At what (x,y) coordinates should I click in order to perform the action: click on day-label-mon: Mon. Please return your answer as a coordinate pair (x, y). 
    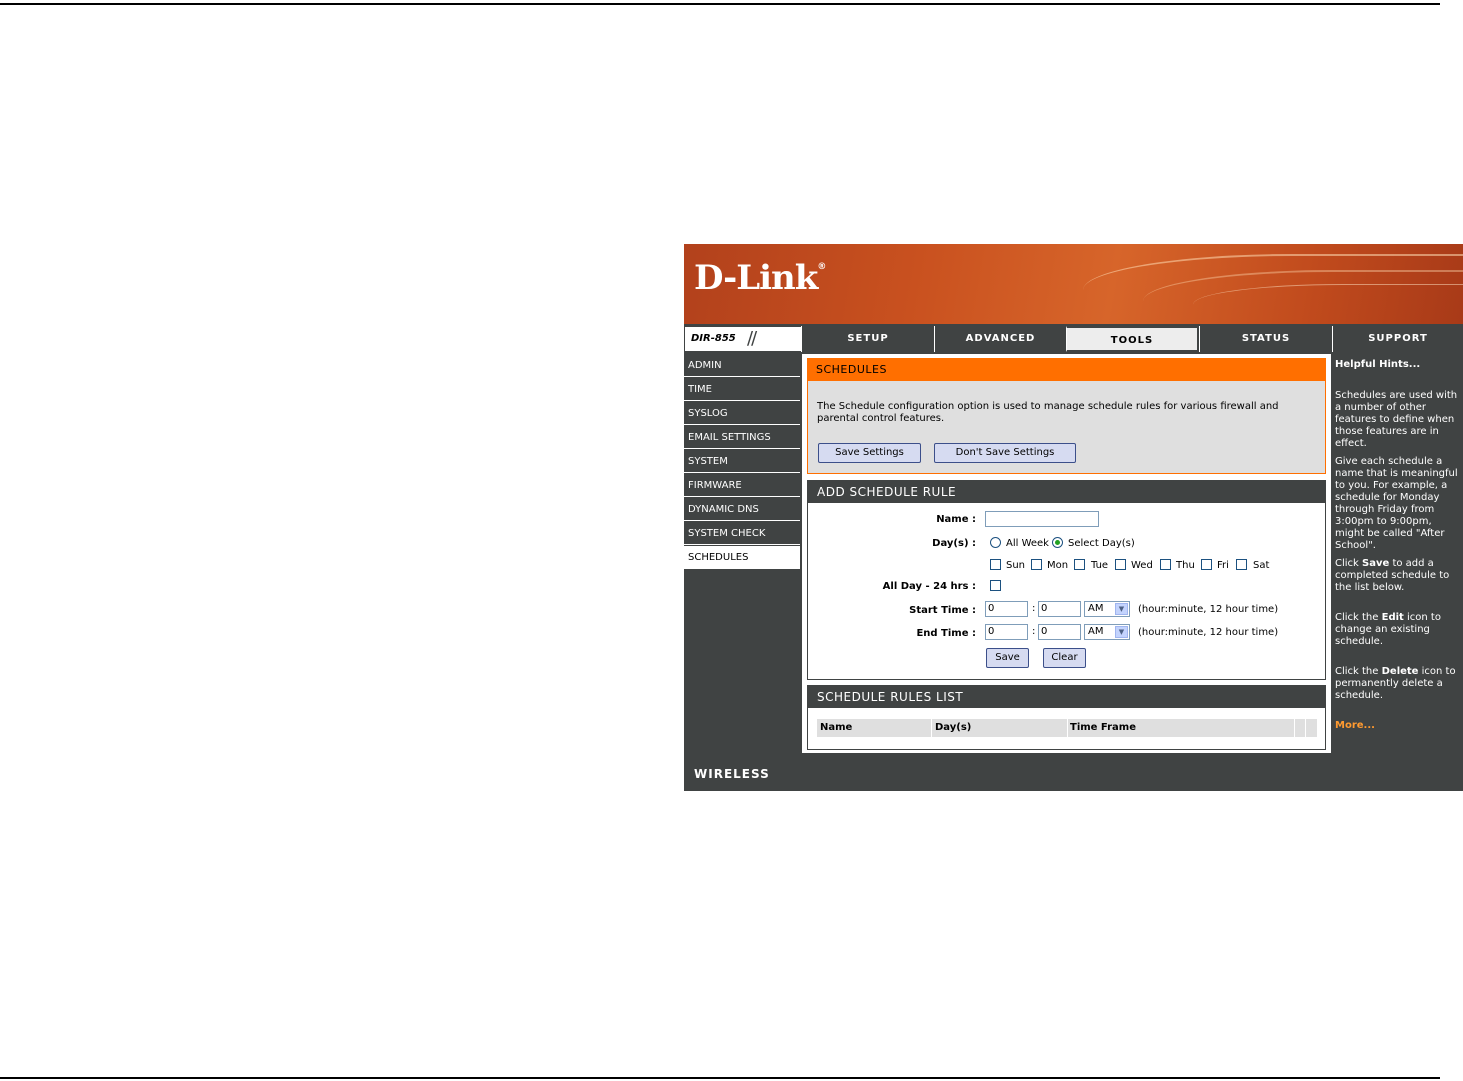
    Looking at the image, I should click on (1058, 565).